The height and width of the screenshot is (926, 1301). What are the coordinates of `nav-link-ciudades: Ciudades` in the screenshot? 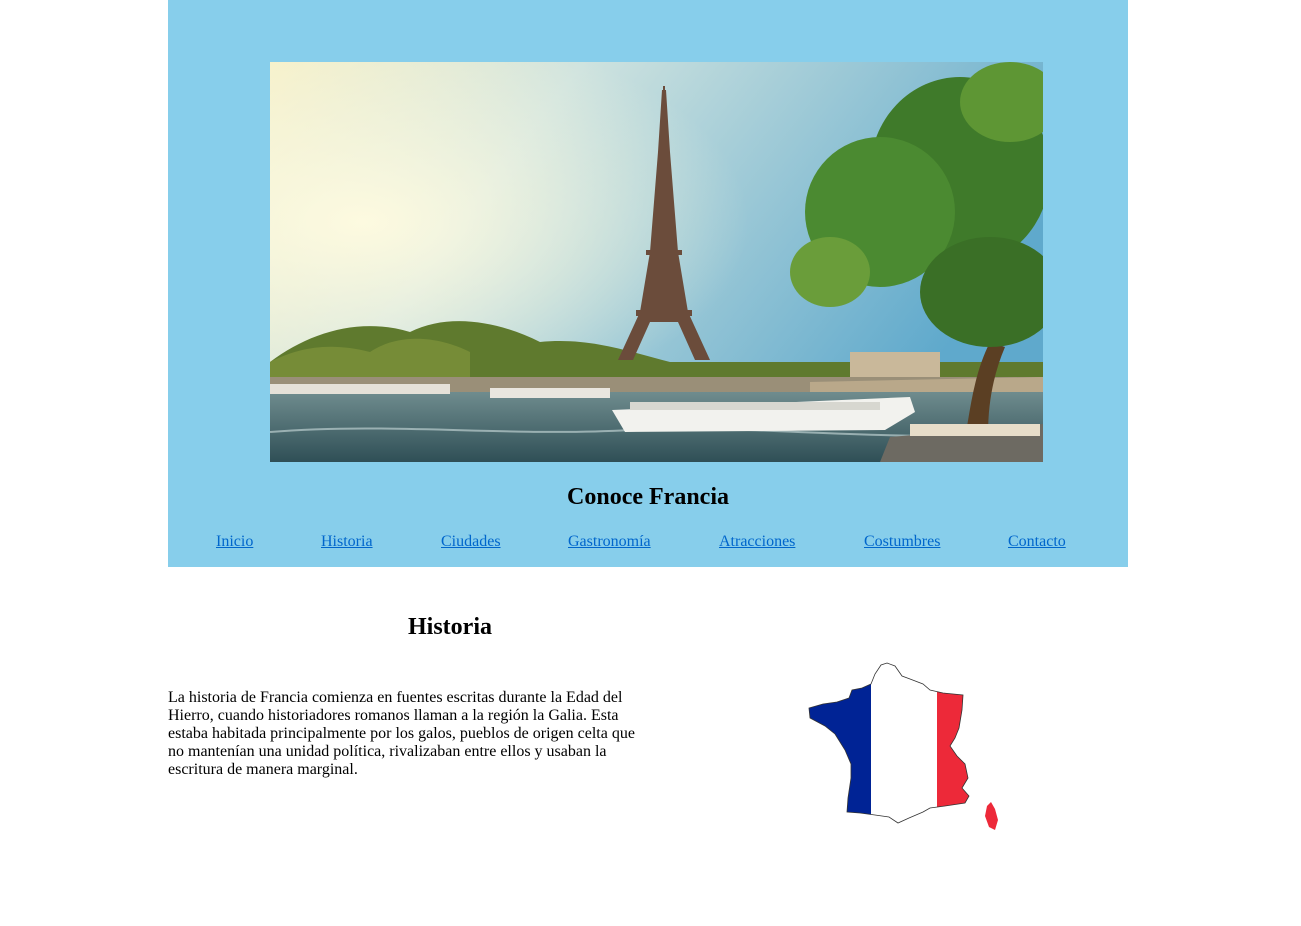 It's located at (471, 542).